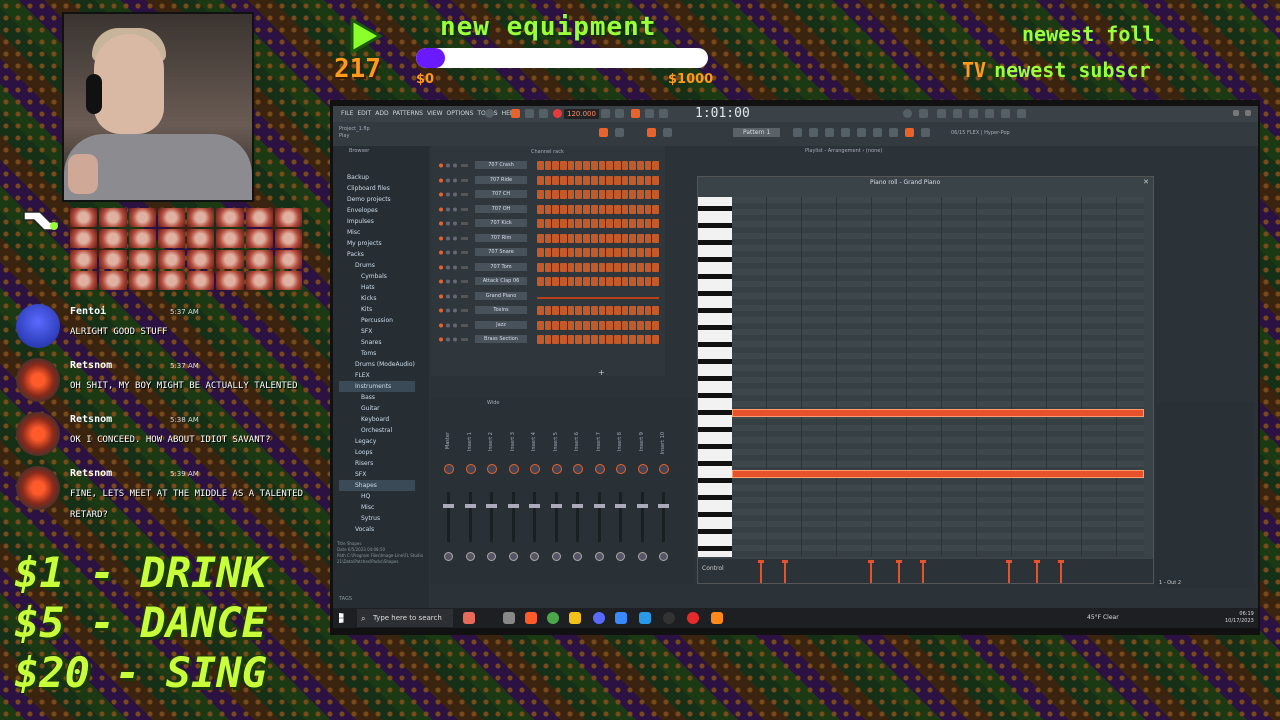 The width and height of the screenshot is (1280, 720). I want to click on browser-item: Backup, so click(377, 177).